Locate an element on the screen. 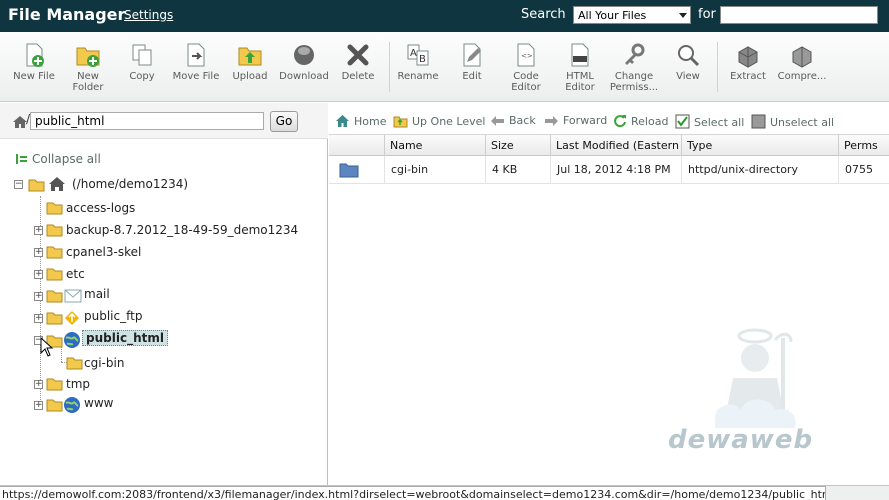 Image resolution: width=889 pixels, height=500 pixels. new-file-button: New File is located at coordinates (34, 62).